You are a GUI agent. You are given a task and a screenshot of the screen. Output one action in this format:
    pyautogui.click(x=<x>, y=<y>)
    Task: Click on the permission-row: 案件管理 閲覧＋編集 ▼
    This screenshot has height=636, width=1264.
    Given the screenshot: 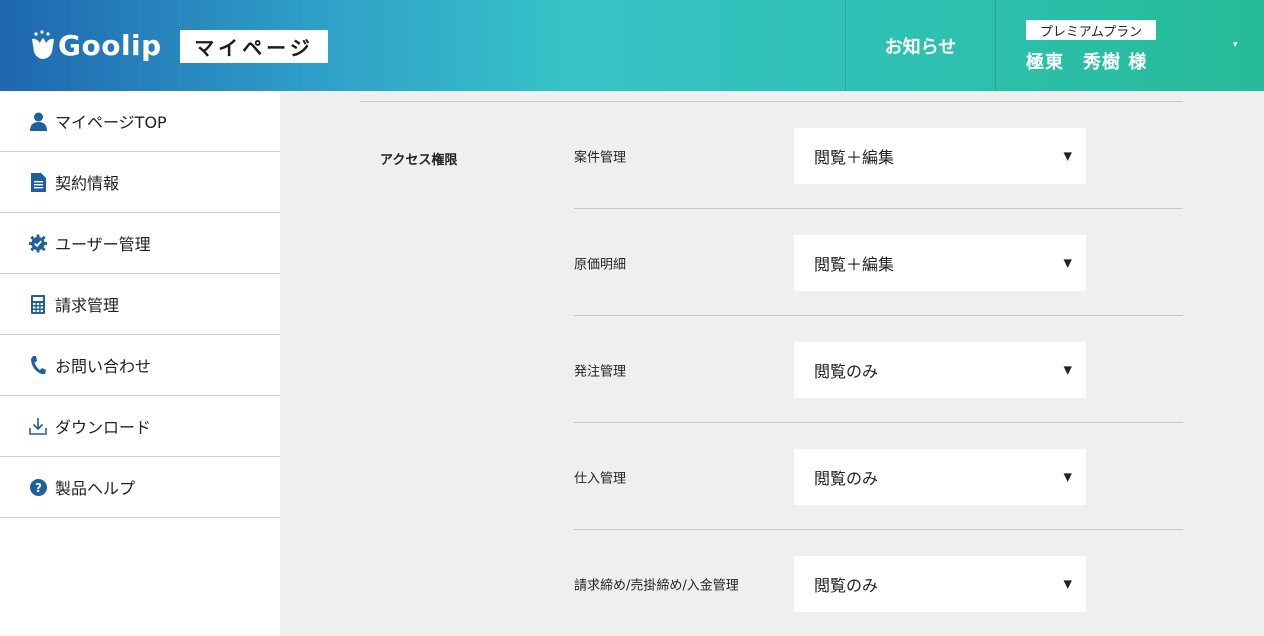 What is the action you would take?
    pyautogui.click(x=878, y=155)
    